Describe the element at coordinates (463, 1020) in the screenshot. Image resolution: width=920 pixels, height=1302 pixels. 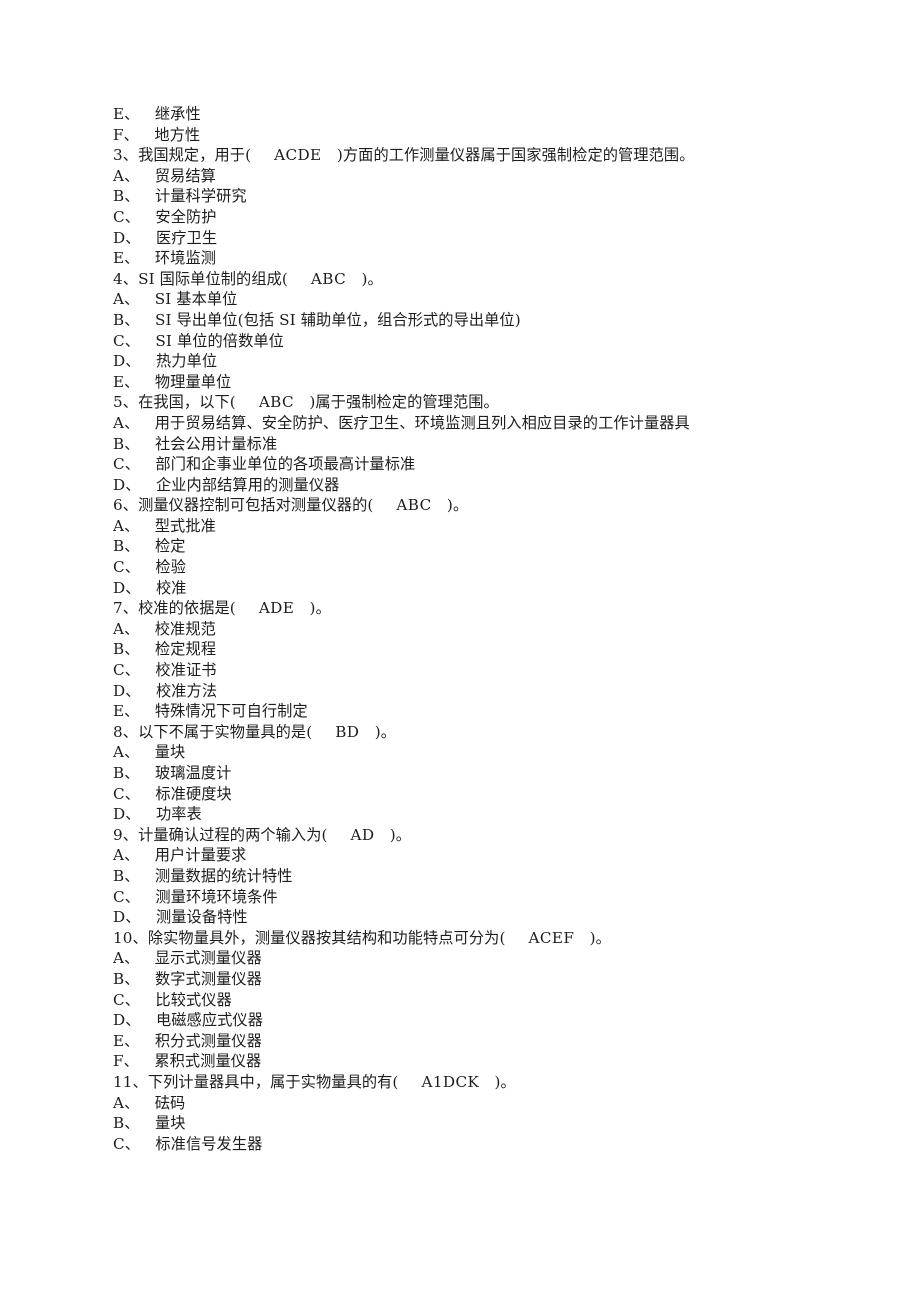
I see `answer-option: D、 电磁感应式仪器` at that location.